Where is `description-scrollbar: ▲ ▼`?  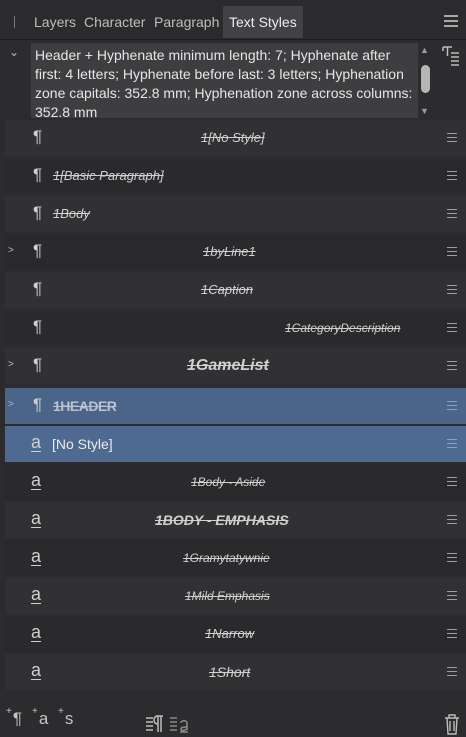 description-scrollbar: ▲ ▼ is located at coordinates (426, 80).